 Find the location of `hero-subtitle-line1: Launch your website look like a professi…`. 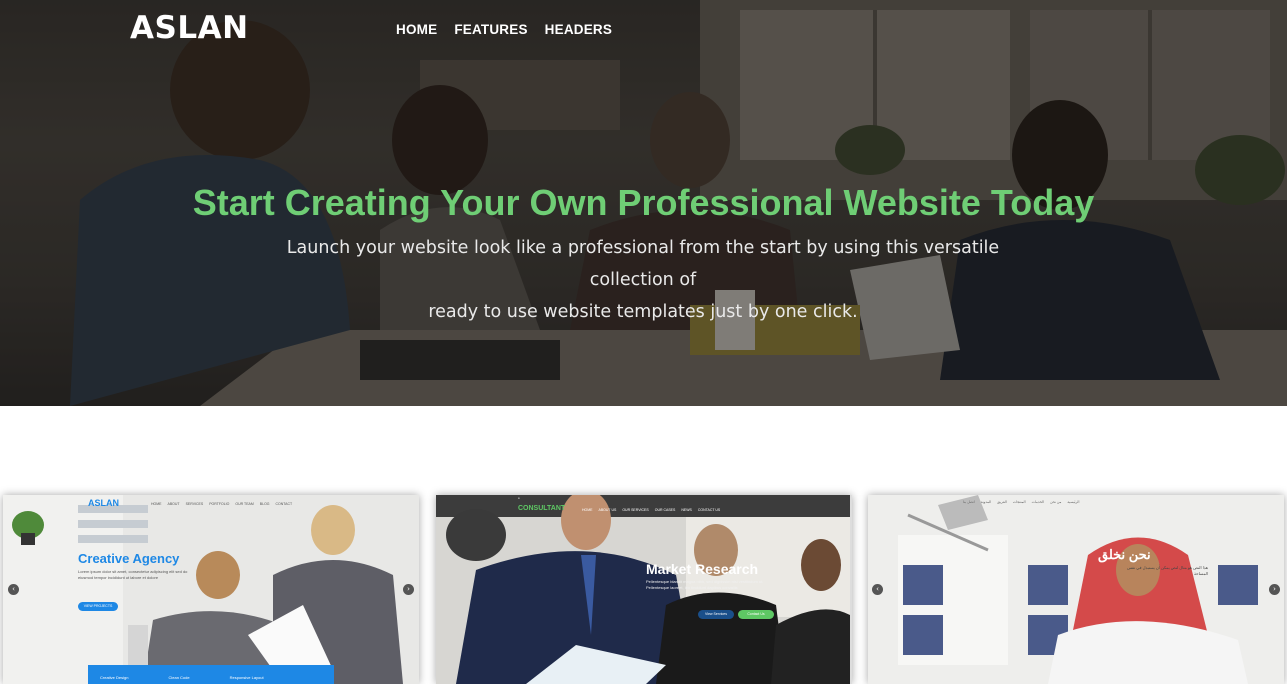

hero-subtitle-line1: Launch your website look like a professi… is located at coordinates (643, 264).